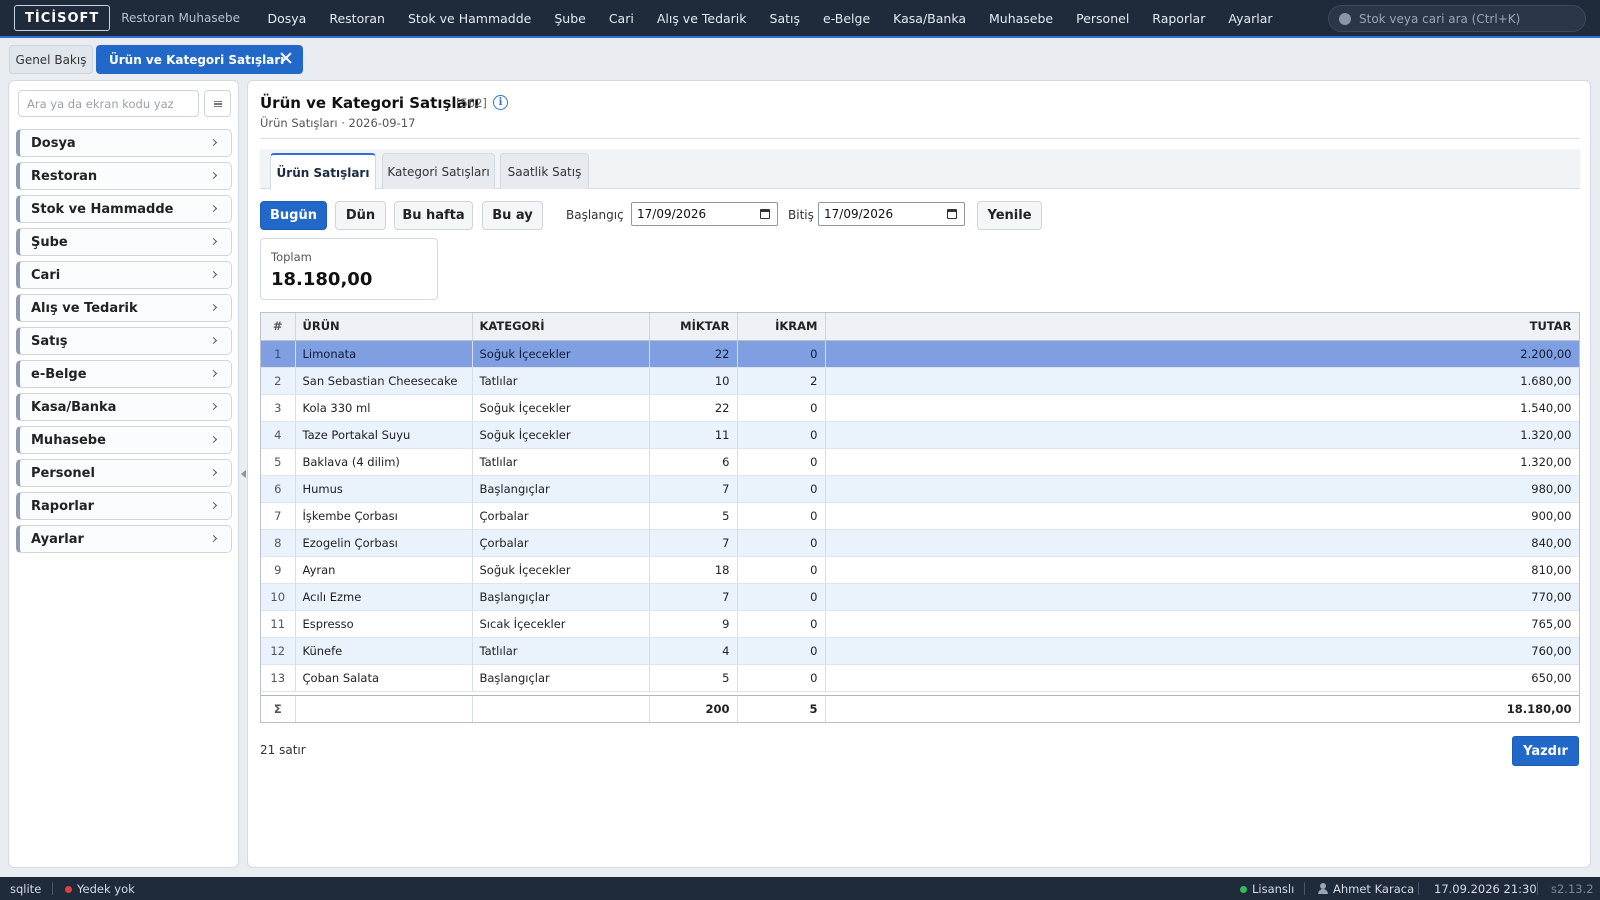 The image size is (1600, 900). Describe the element at coordinates (124, 176) in the screenshot. I see `sidebar-item-restoran: Restoran` at that location.